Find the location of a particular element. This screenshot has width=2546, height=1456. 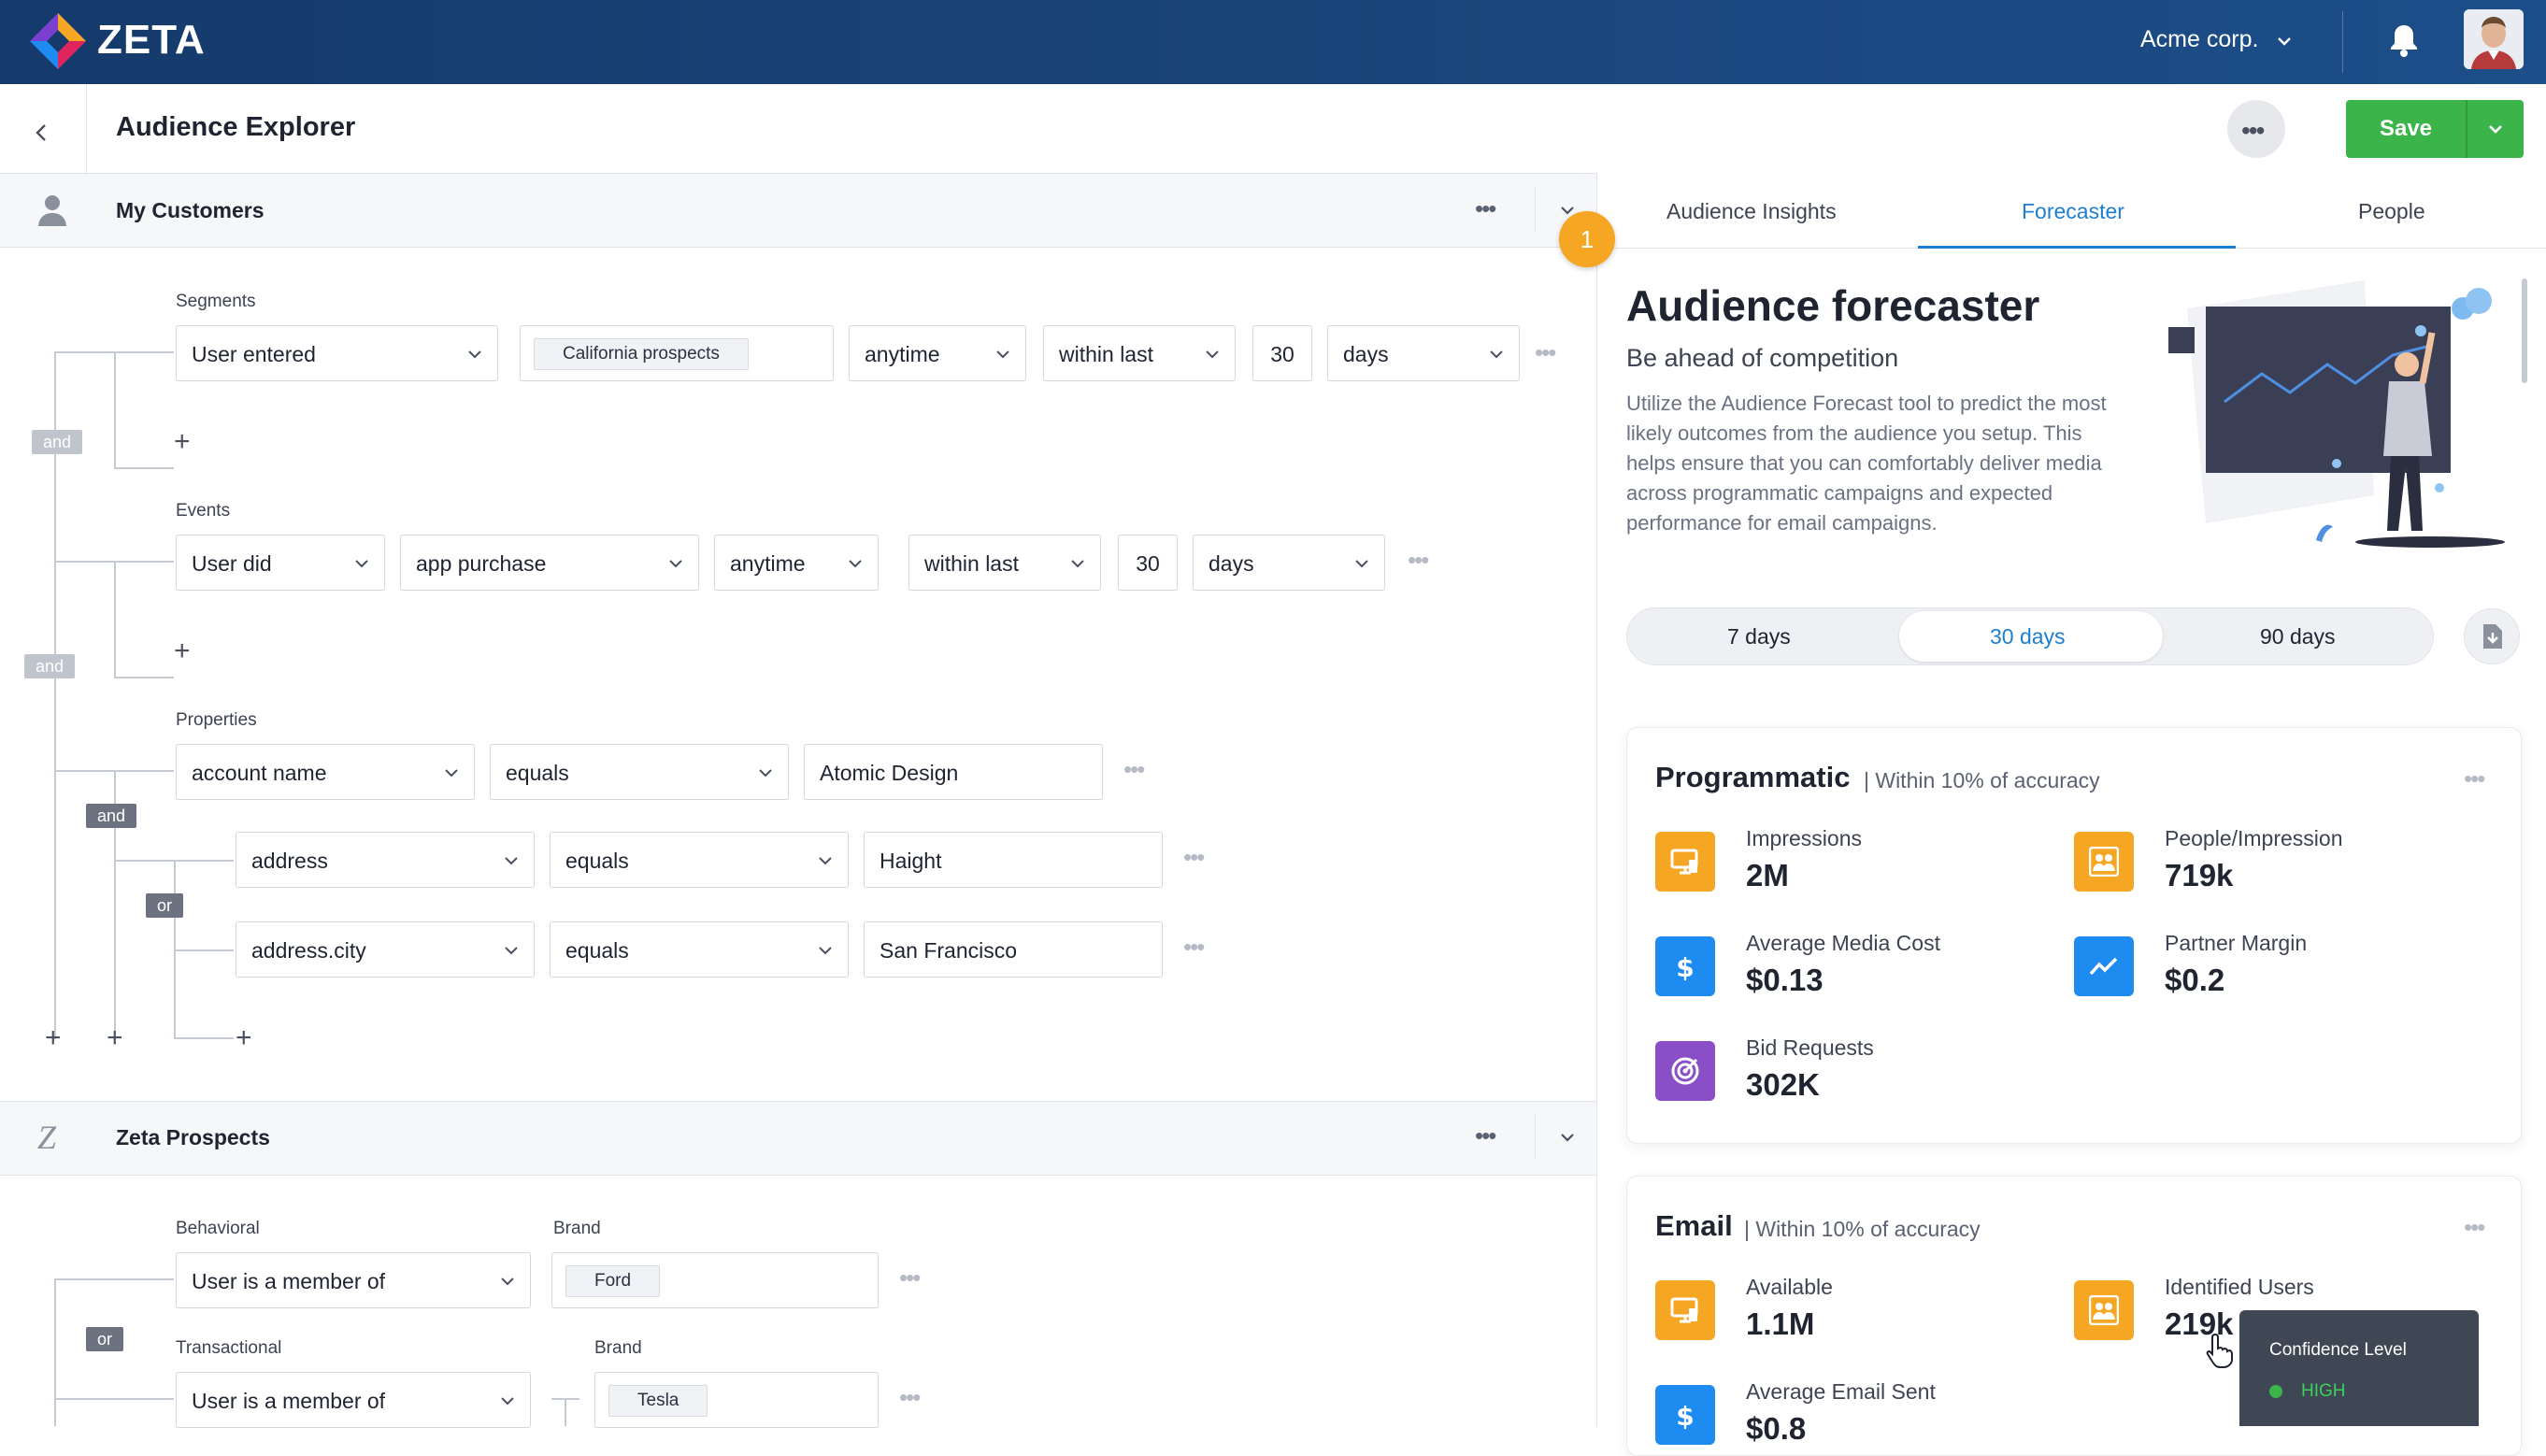

tab-audience-insights: Audience Insights is located at coordinates (1752, 211).